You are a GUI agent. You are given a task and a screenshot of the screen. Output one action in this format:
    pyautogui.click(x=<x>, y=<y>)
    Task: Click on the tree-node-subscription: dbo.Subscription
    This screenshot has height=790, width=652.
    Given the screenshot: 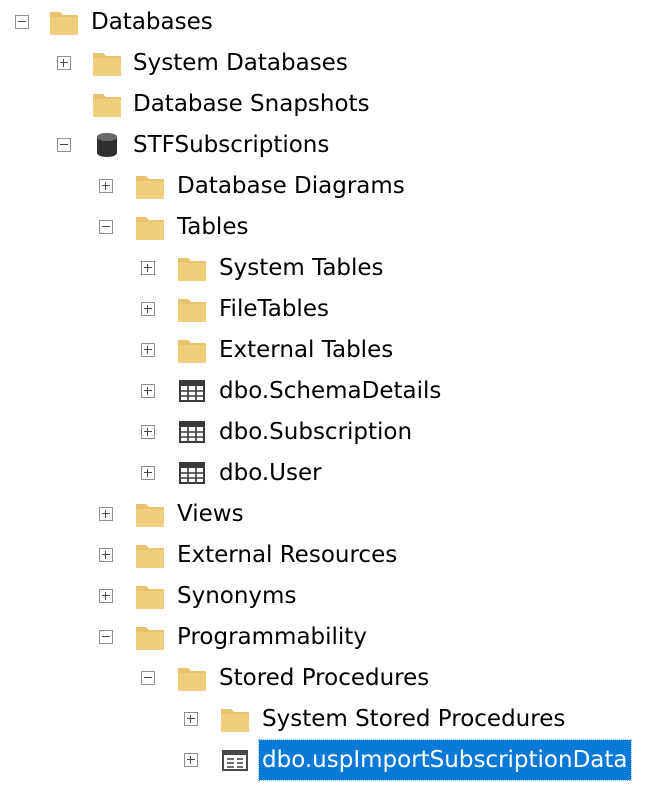 What is the action you would take?
    pyautogui.click(x=326, y=432)
    